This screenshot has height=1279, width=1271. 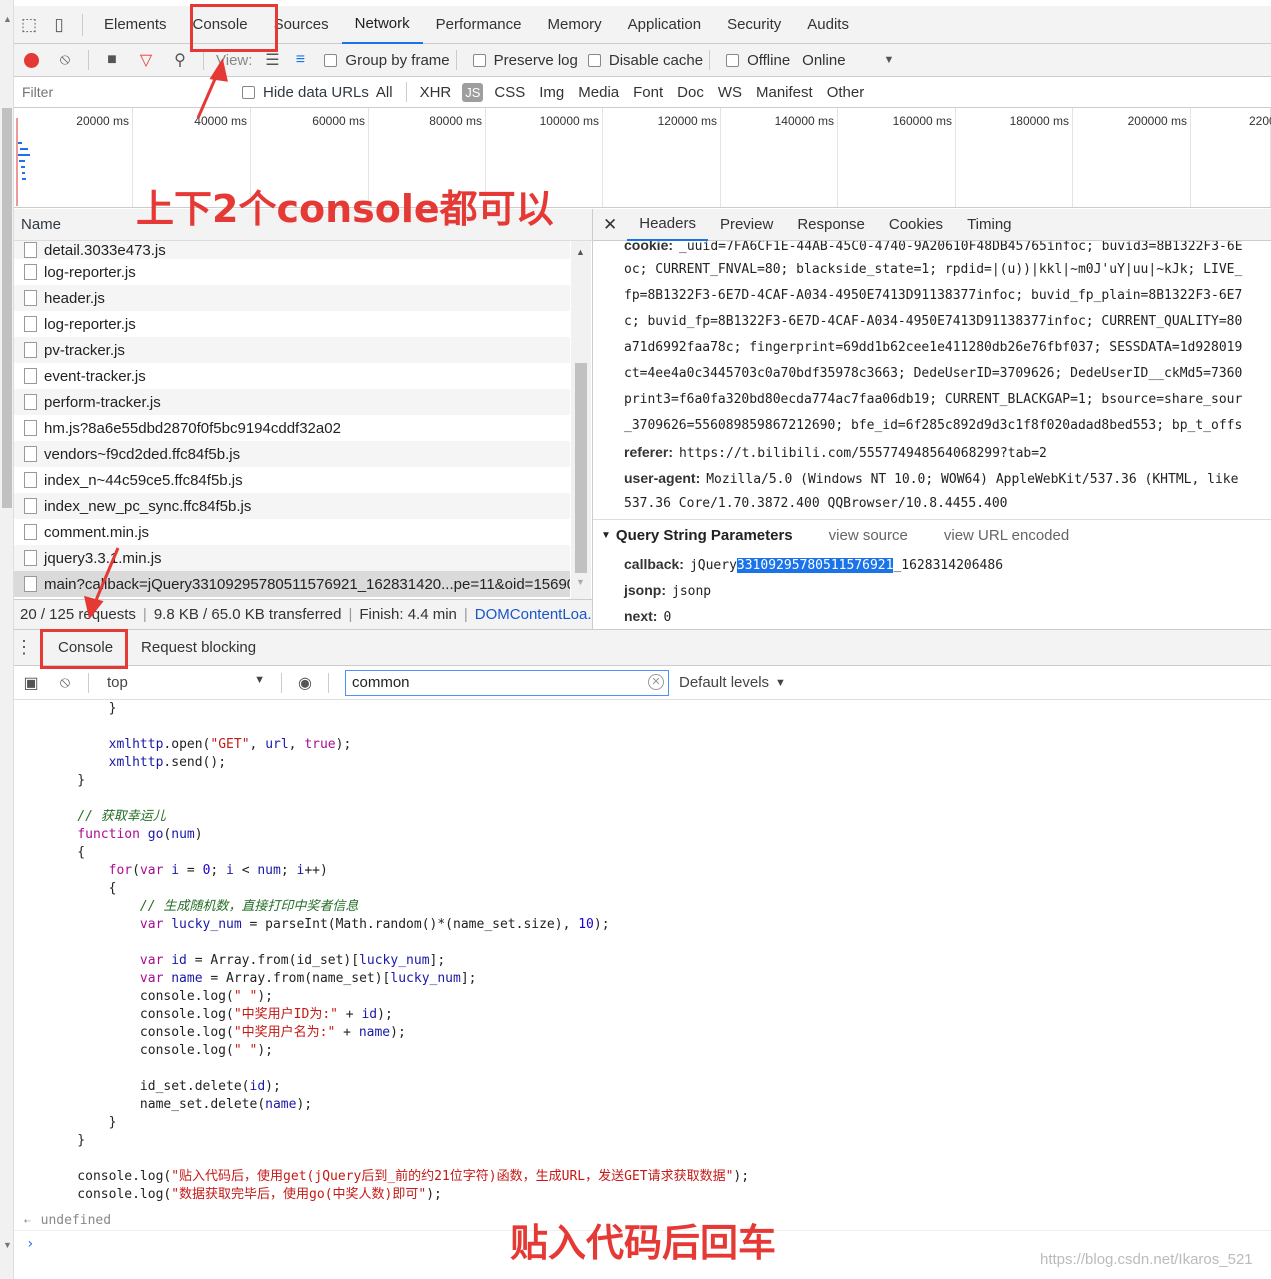 What do you see at coordinates (106, 576) in the screenshot?
I see `annotation-arrow-line` at bounding box center [106, 576].